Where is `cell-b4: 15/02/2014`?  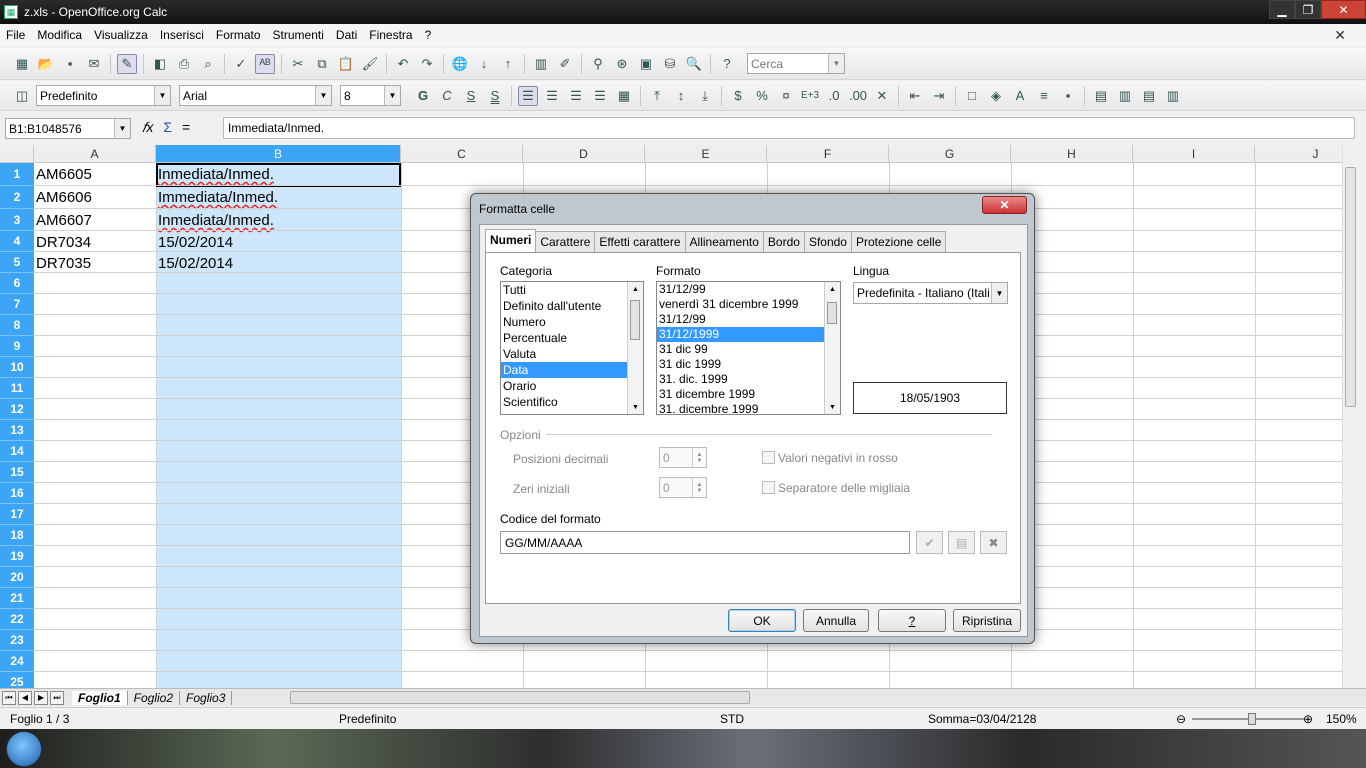 cell-b4: 15/02/2014 is located at coordinates (194, 243).